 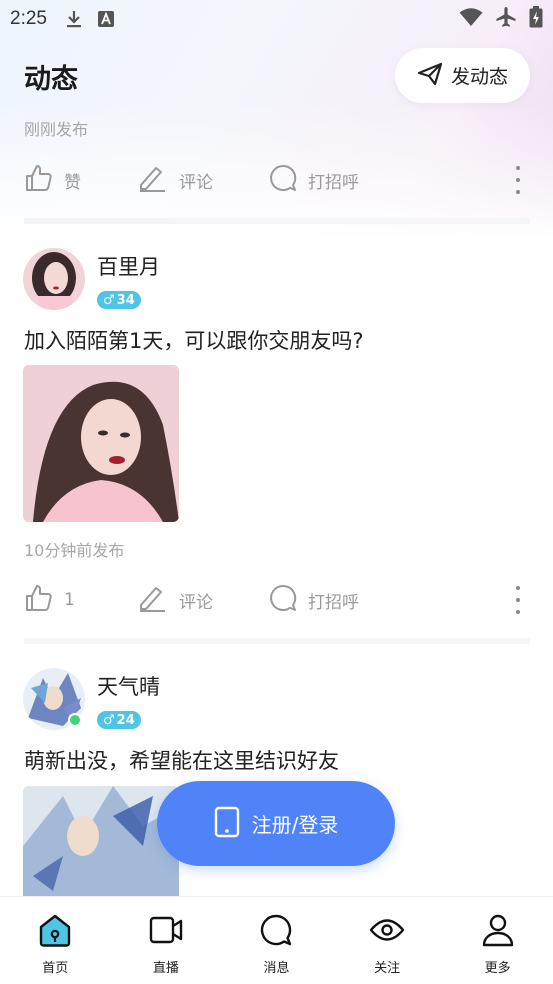 I want to click on username: 百里月, so click(x=128, y=267).